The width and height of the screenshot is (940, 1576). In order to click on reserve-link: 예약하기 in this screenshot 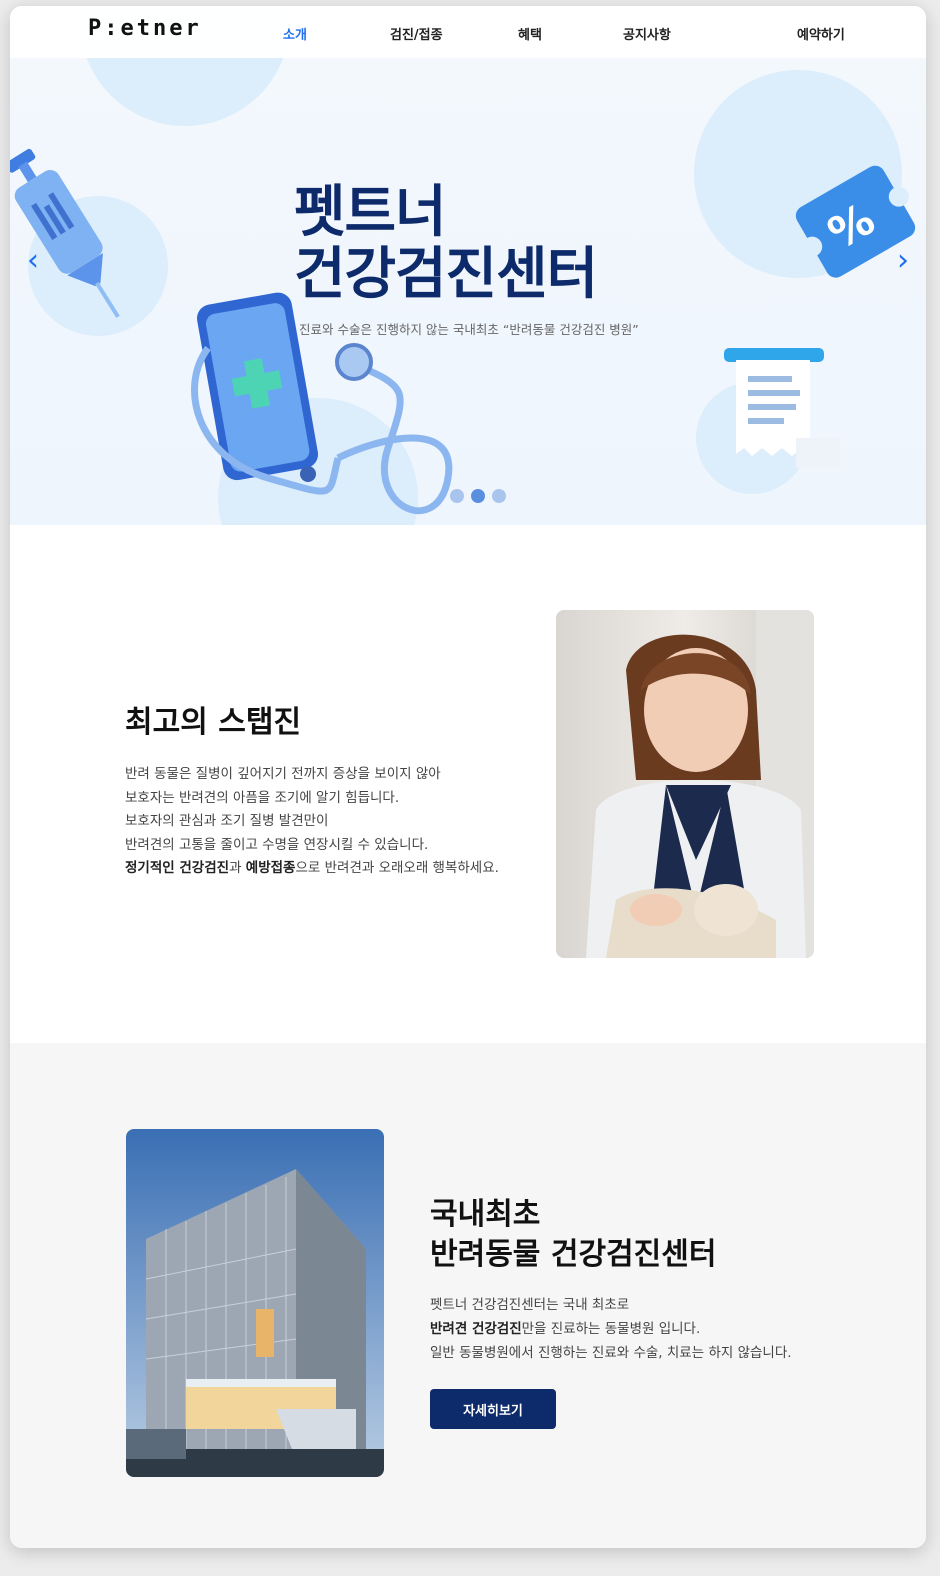, I will do `click(821, 33)`.